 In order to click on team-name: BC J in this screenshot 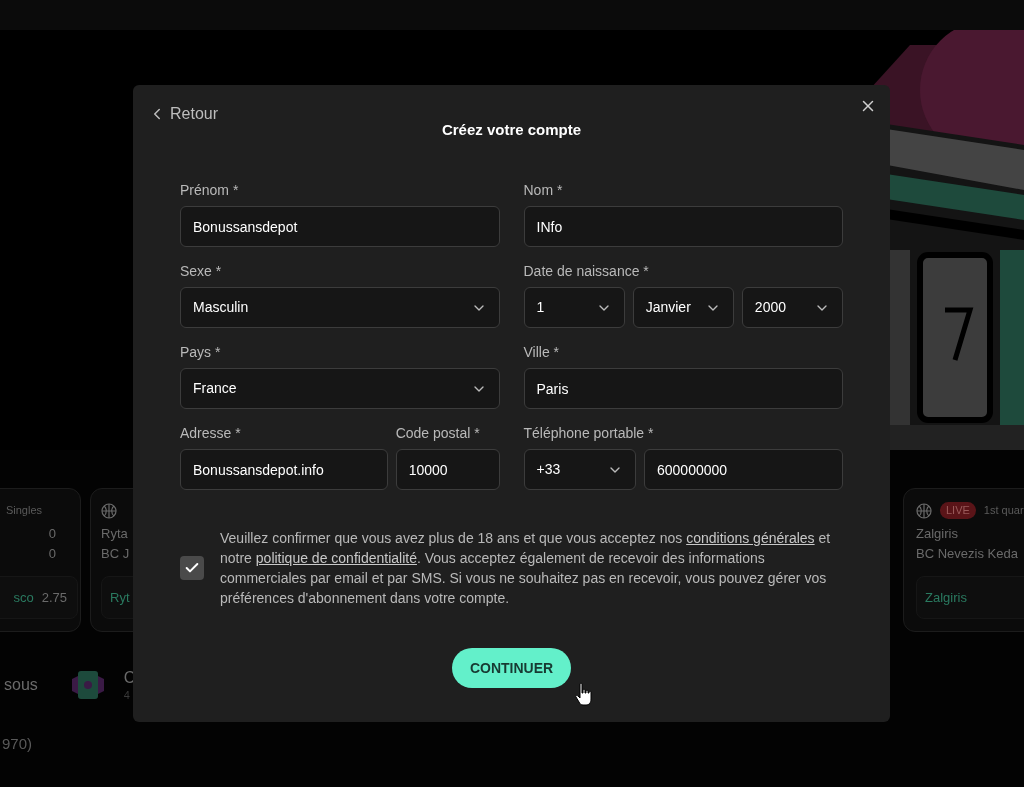, I will do `click(115, 554)`.